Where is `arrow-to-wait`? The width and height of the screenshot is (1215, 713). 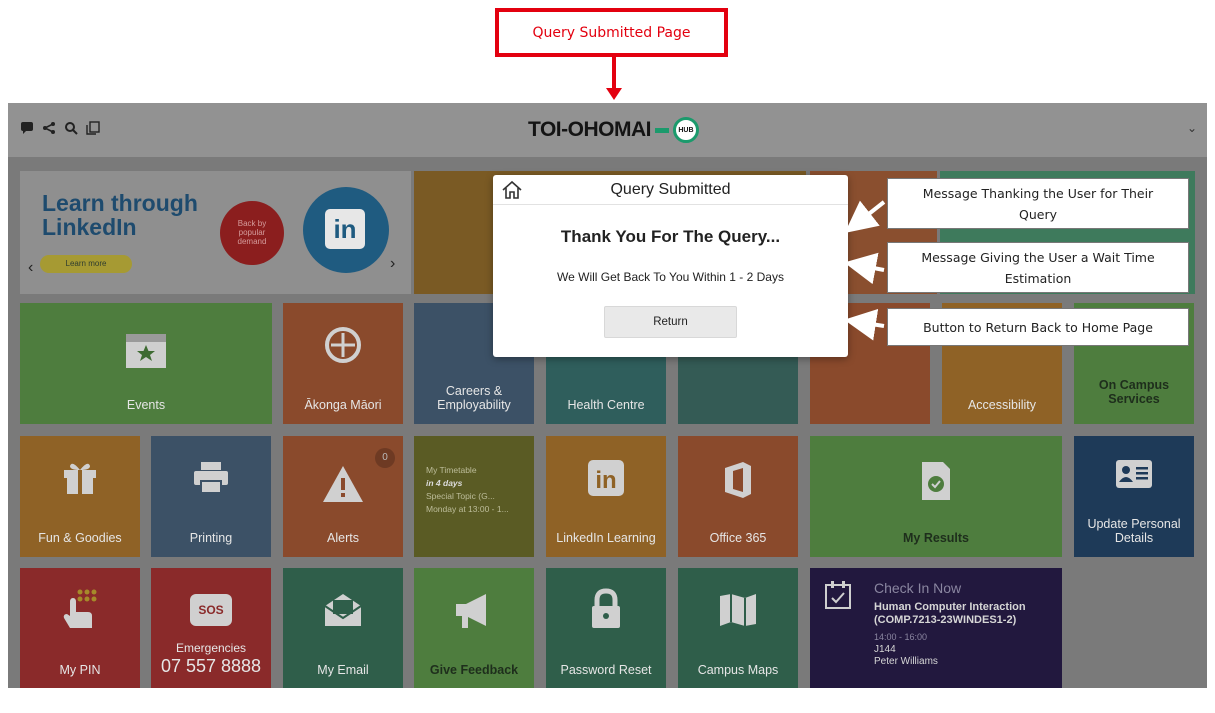
arrow-to-wait is located at coordinates (864, 268).